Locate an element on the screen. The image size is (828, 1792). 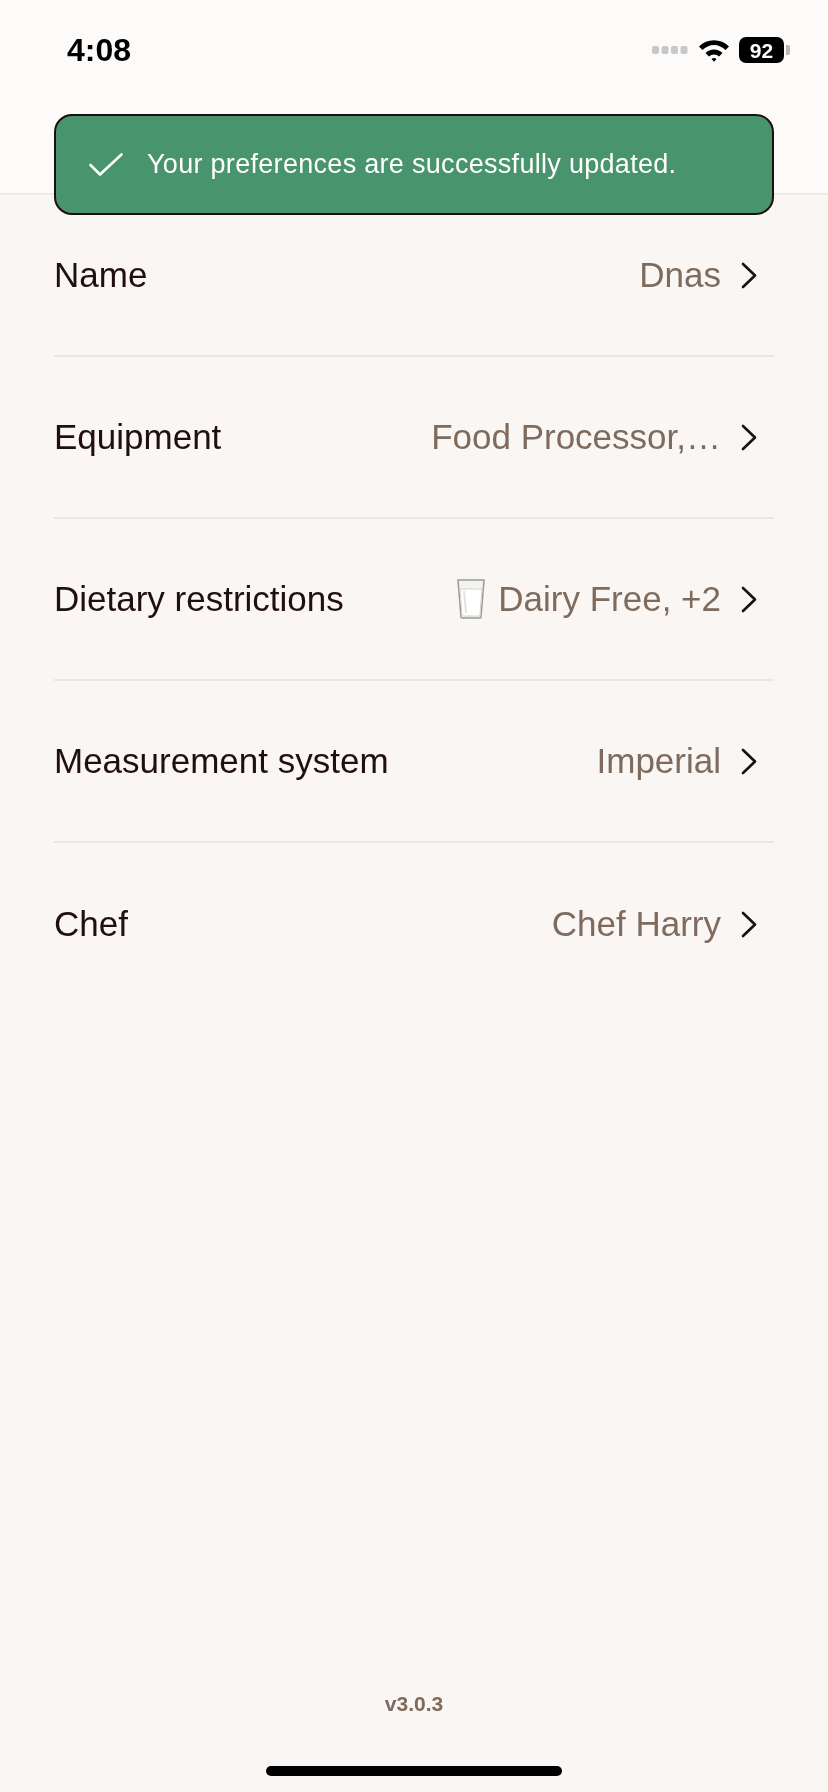
milk-glass-icon is located at coordinates (471, 599).